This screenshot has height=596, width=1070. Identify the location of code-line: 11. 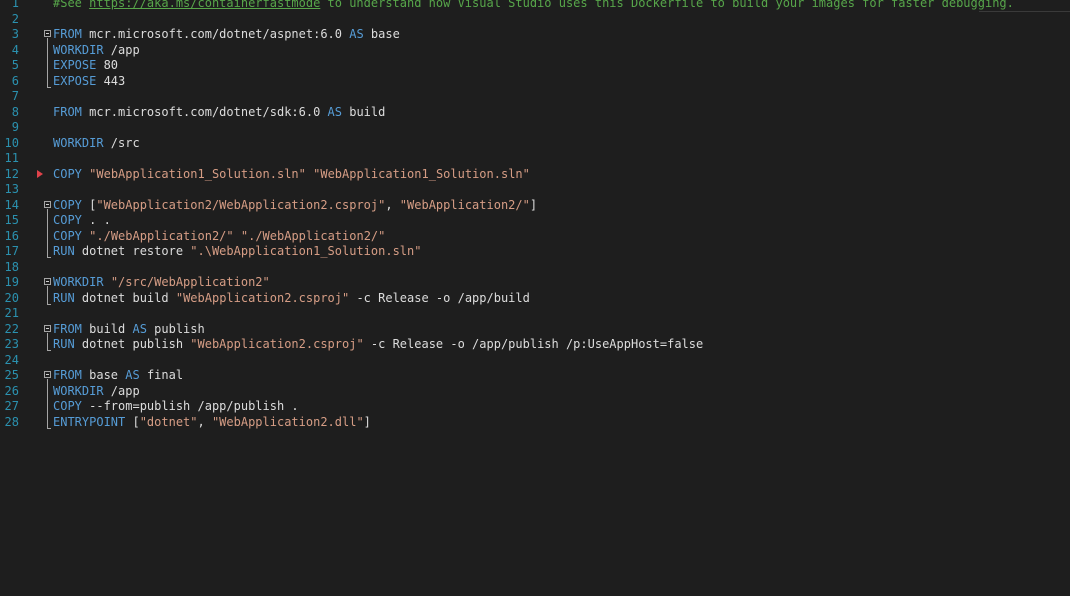
(535, 159).